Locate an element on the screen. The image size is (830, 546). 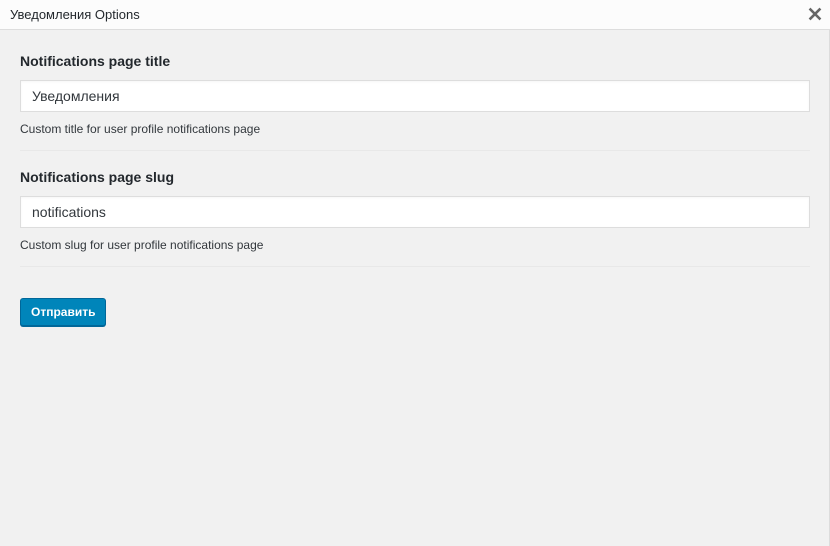
submit-button: Отправить is located at coordinates (63, 312).